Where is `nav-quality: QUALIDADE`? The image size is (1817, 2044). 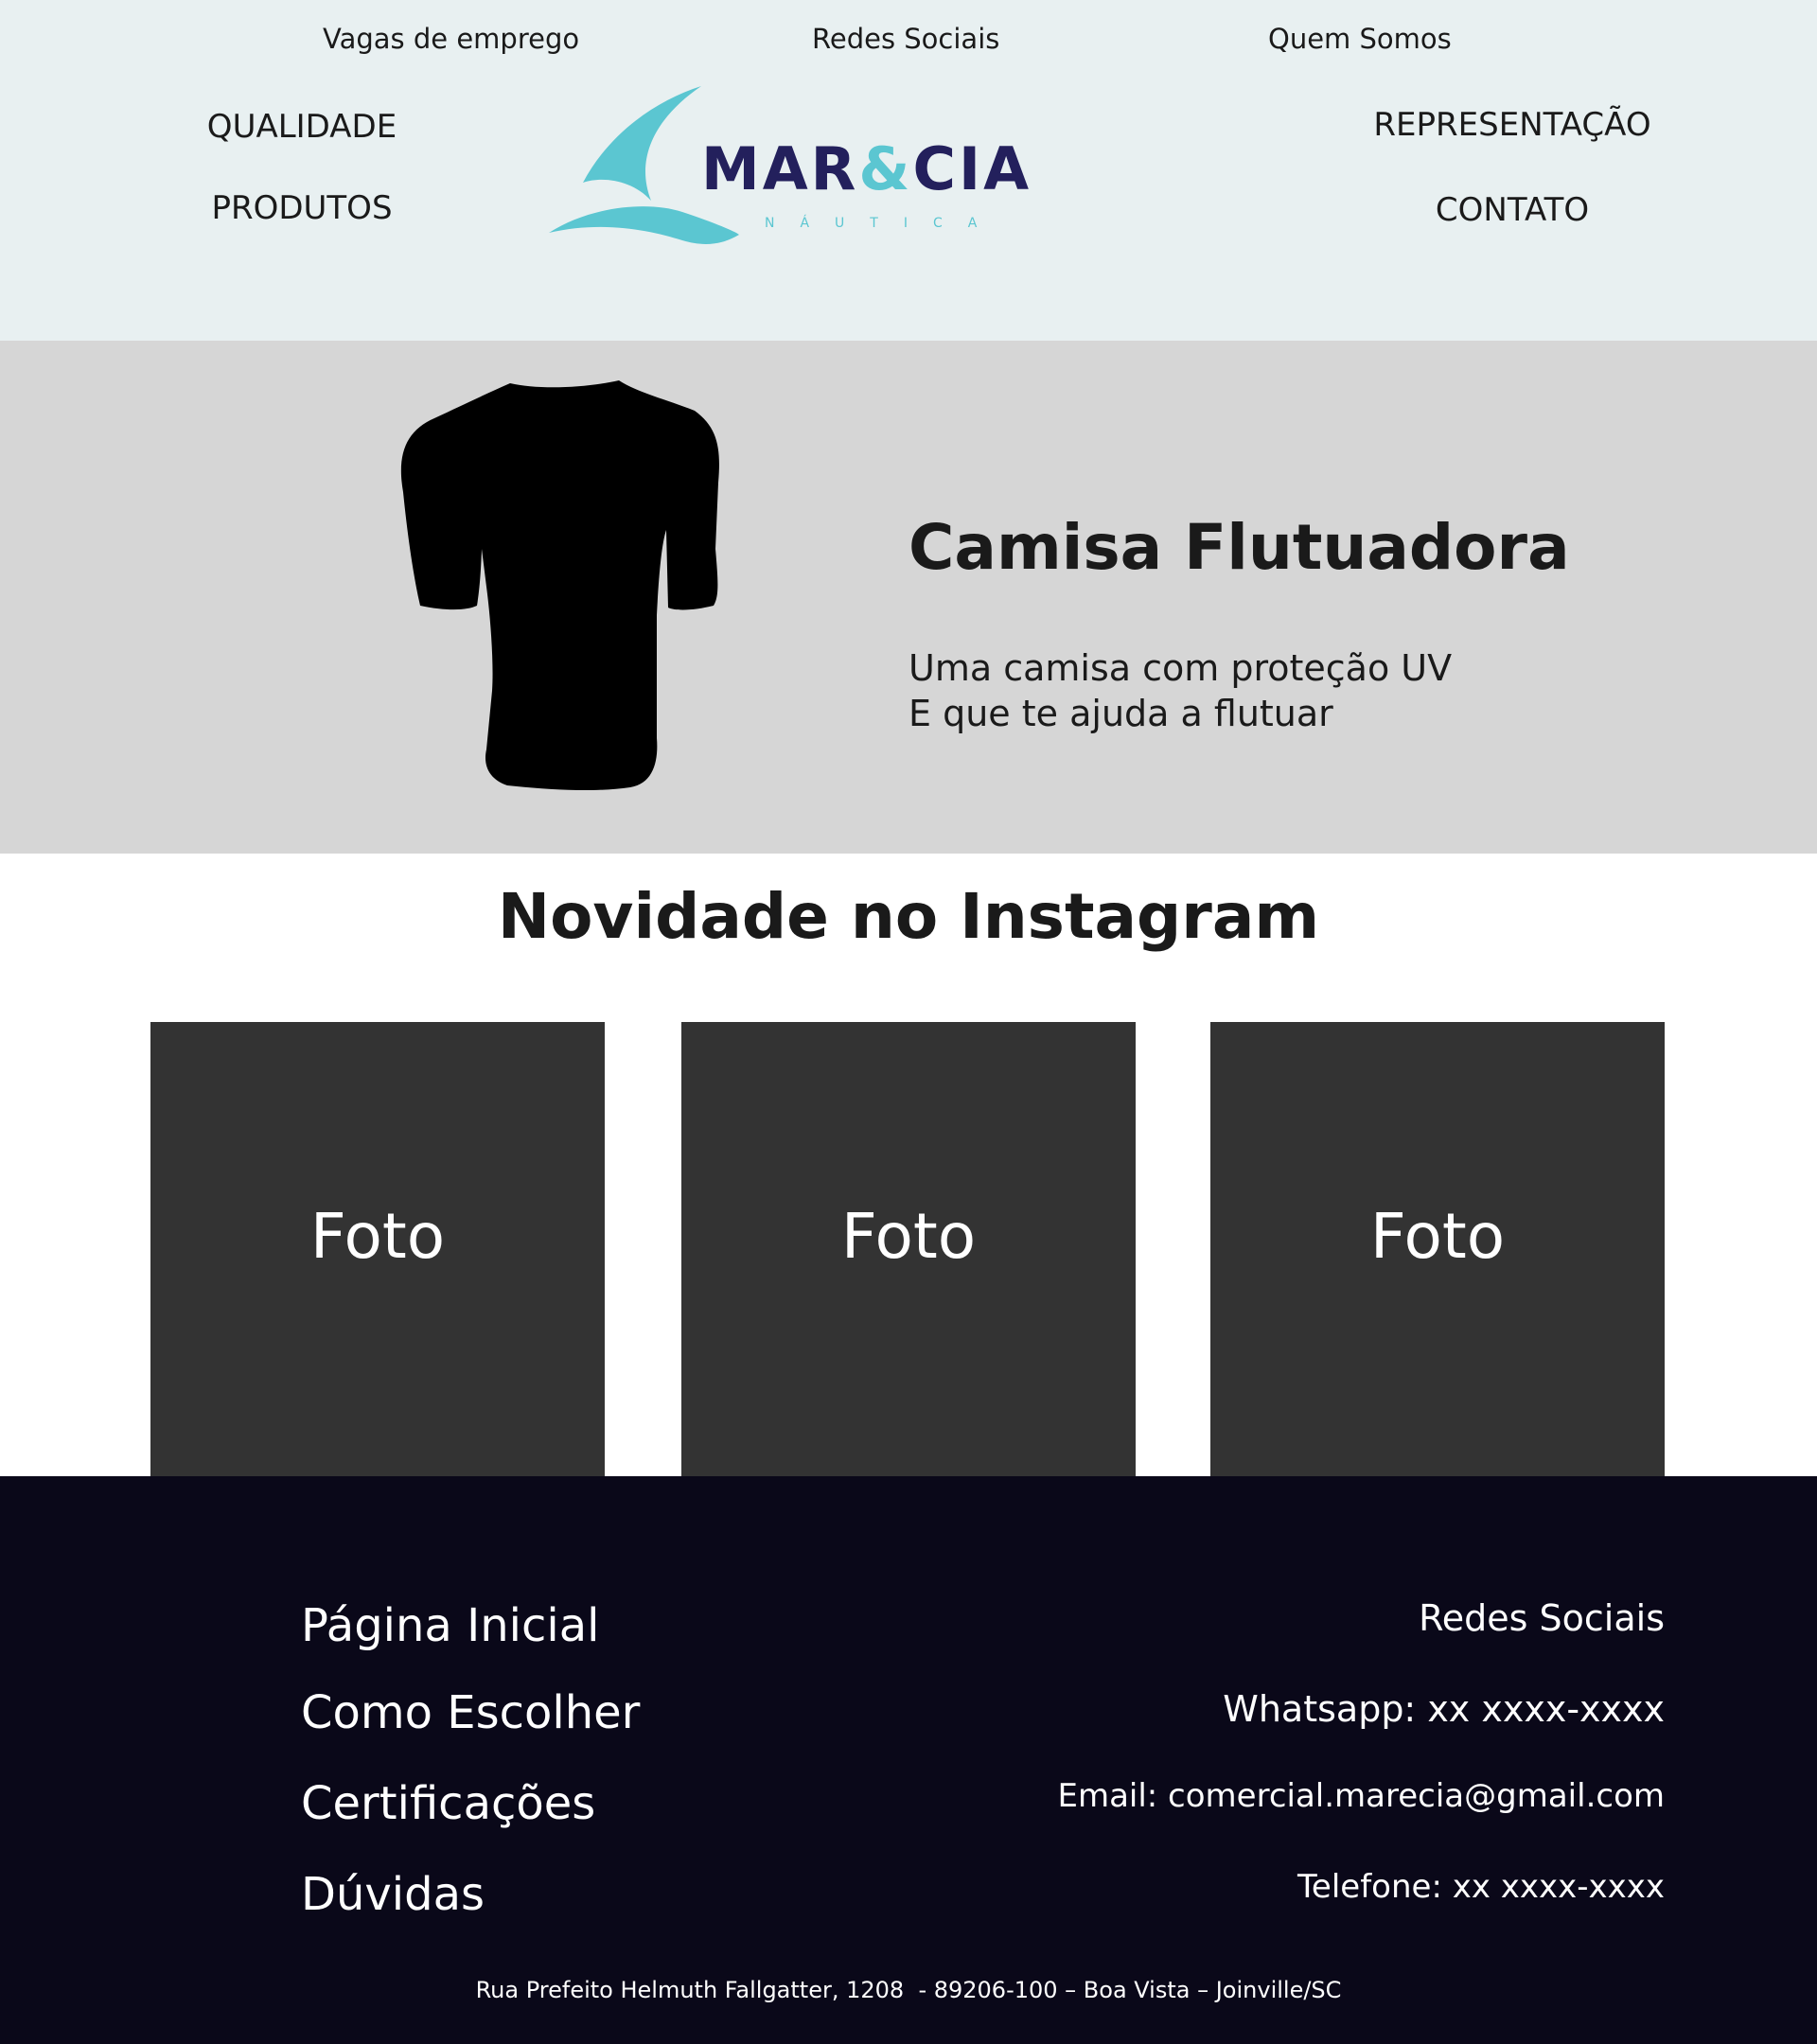 nav-quality: QUALIDADE is located at coordinates (302, 127).